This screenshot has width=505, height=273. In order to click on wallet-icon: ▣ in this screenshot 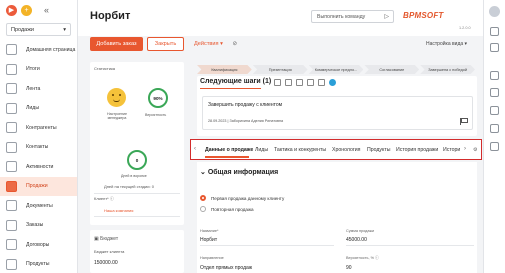, I will do `click(96, 239)`.